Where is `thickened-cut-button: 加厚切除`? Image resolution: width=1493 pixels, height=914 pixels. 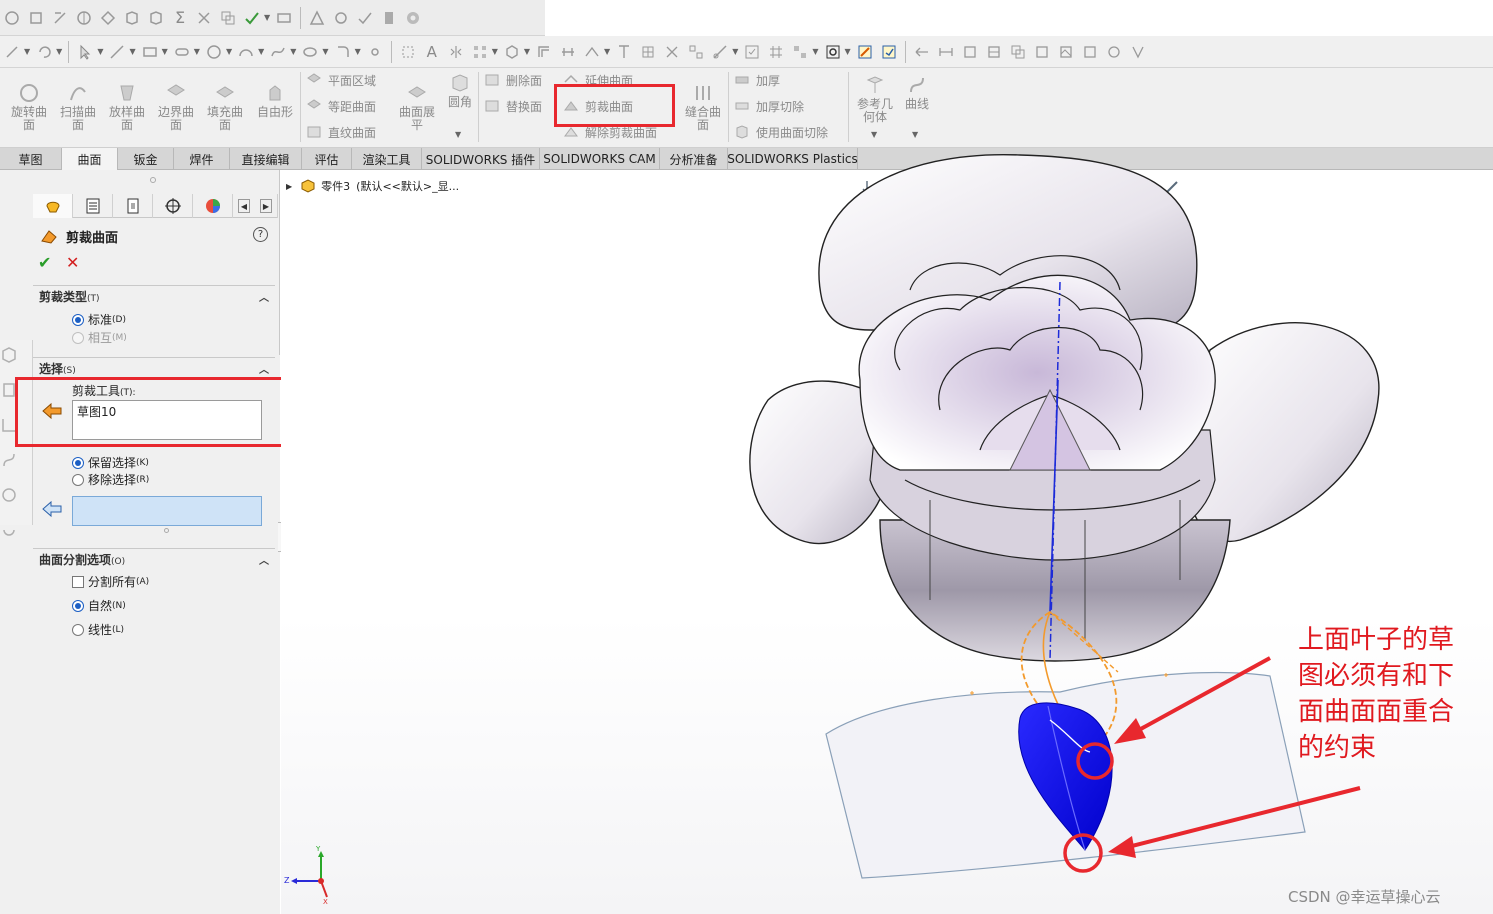
thickened-cut-button: 加厚切除 is located at coordinates (769, 106).